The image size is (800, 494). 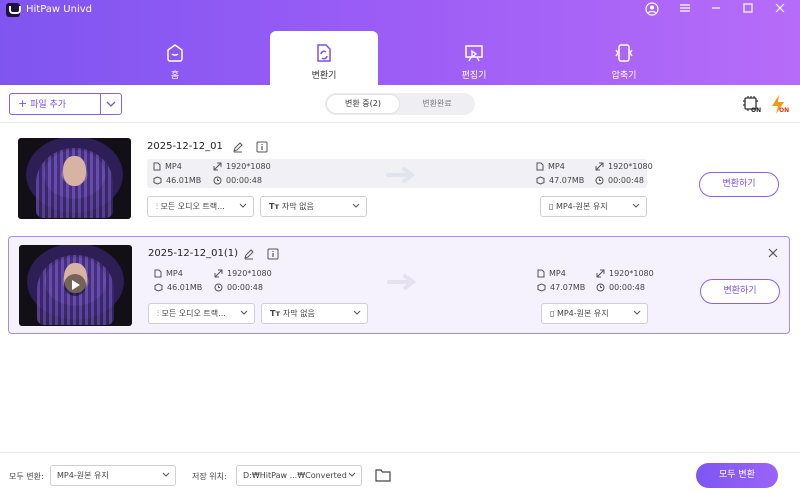 What do you see at coordinates (13, 10) in the screenshot?
I see `app-logo` at bounding box center [13, 10].